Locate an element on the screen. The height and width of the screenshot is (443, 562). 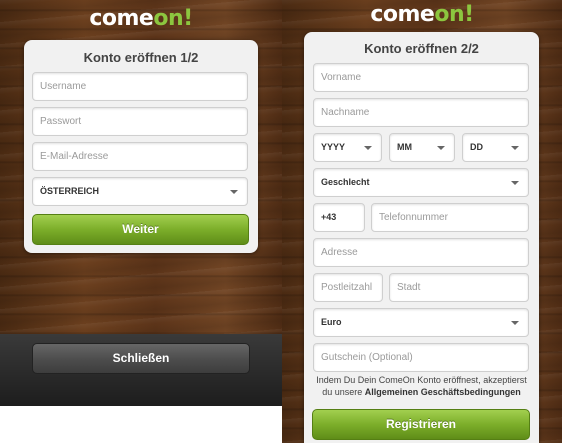
lastname-input: Nachname is located at coordinates (421, 112).